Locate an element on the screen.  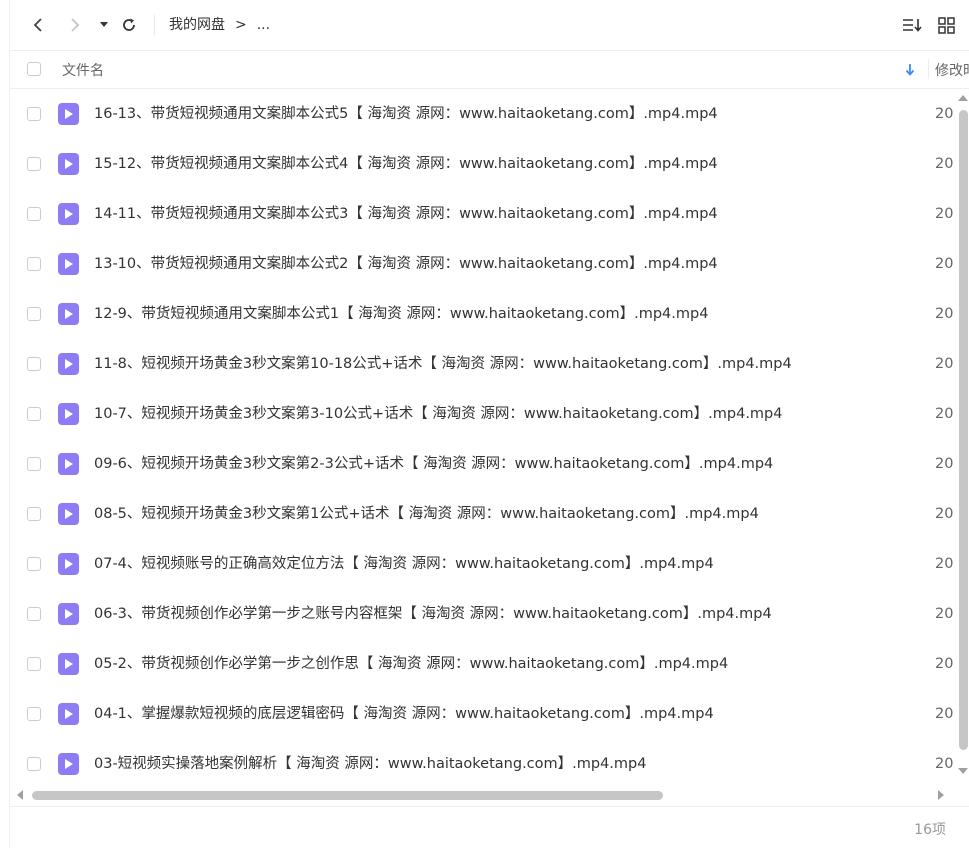
sort-desc-icon is located at coordinates (910, 71).